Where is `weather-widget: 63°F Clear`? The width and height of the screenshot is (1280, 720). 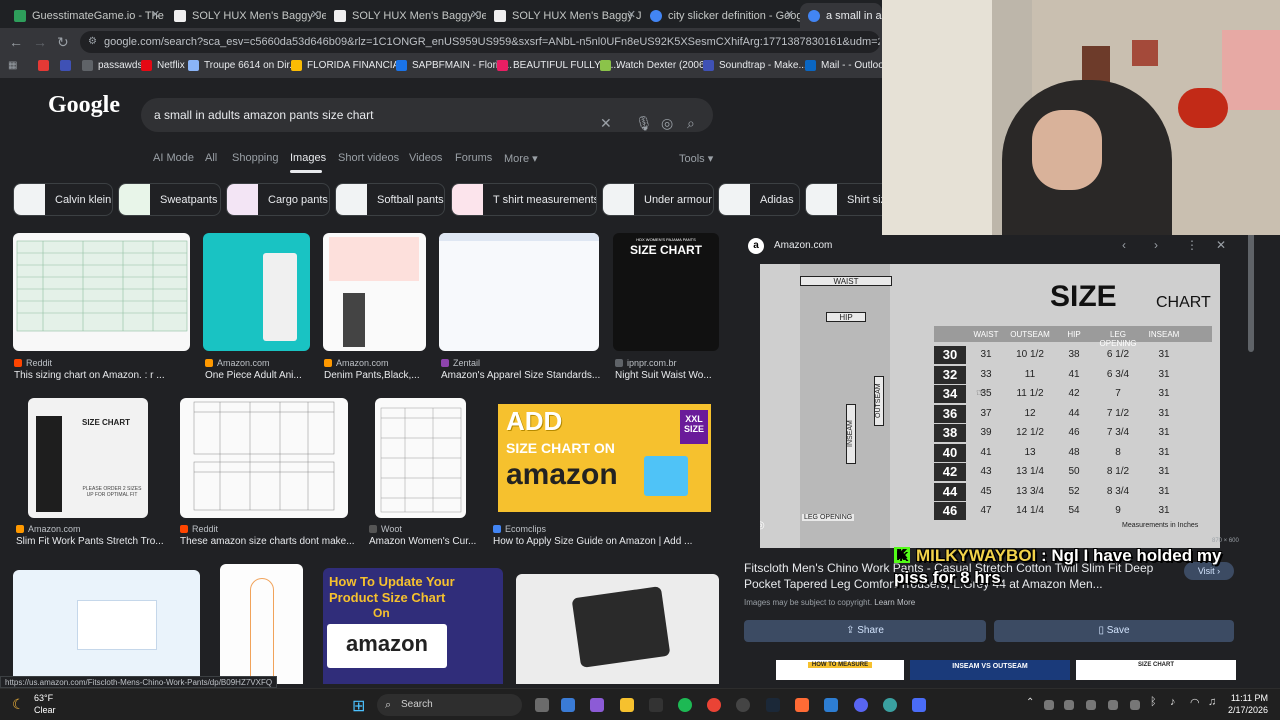
weather-widget: 63°F Clear is located at coordinates (45, 704).